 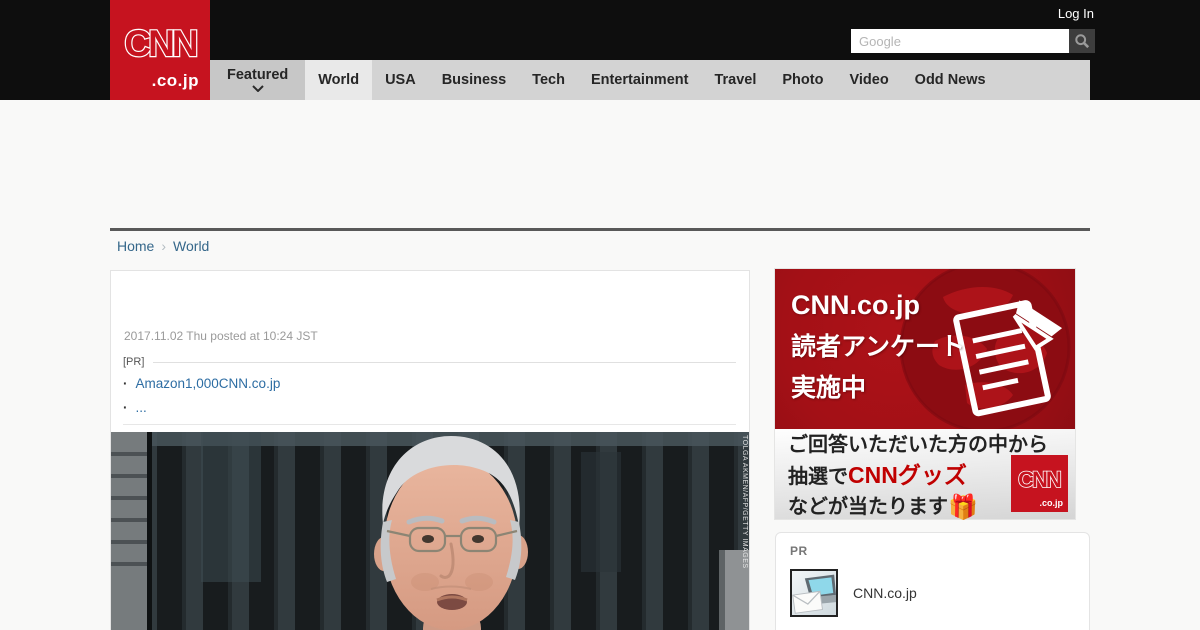 What do you see at coordinates (829, 387) in the screenshot?
I see `survey-ad-title-line3: 実施中` at bounding box center [829, 387].